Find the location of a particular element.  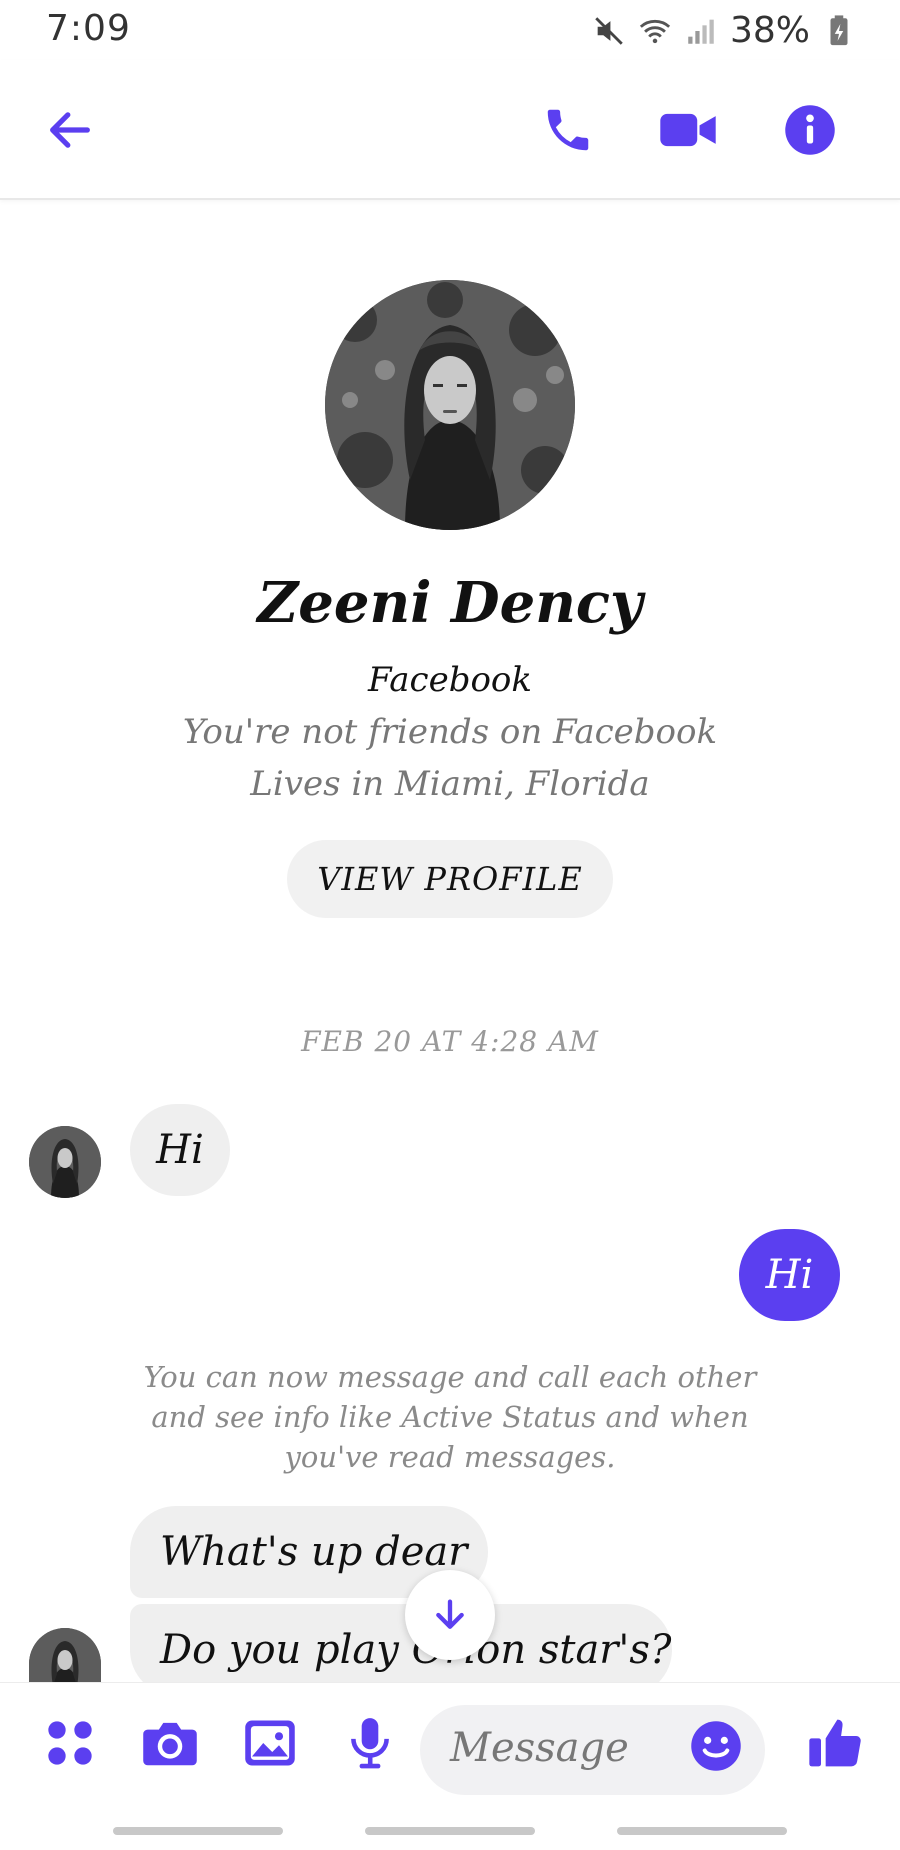

status-icons: 38% is located at coordinates (724, 30).